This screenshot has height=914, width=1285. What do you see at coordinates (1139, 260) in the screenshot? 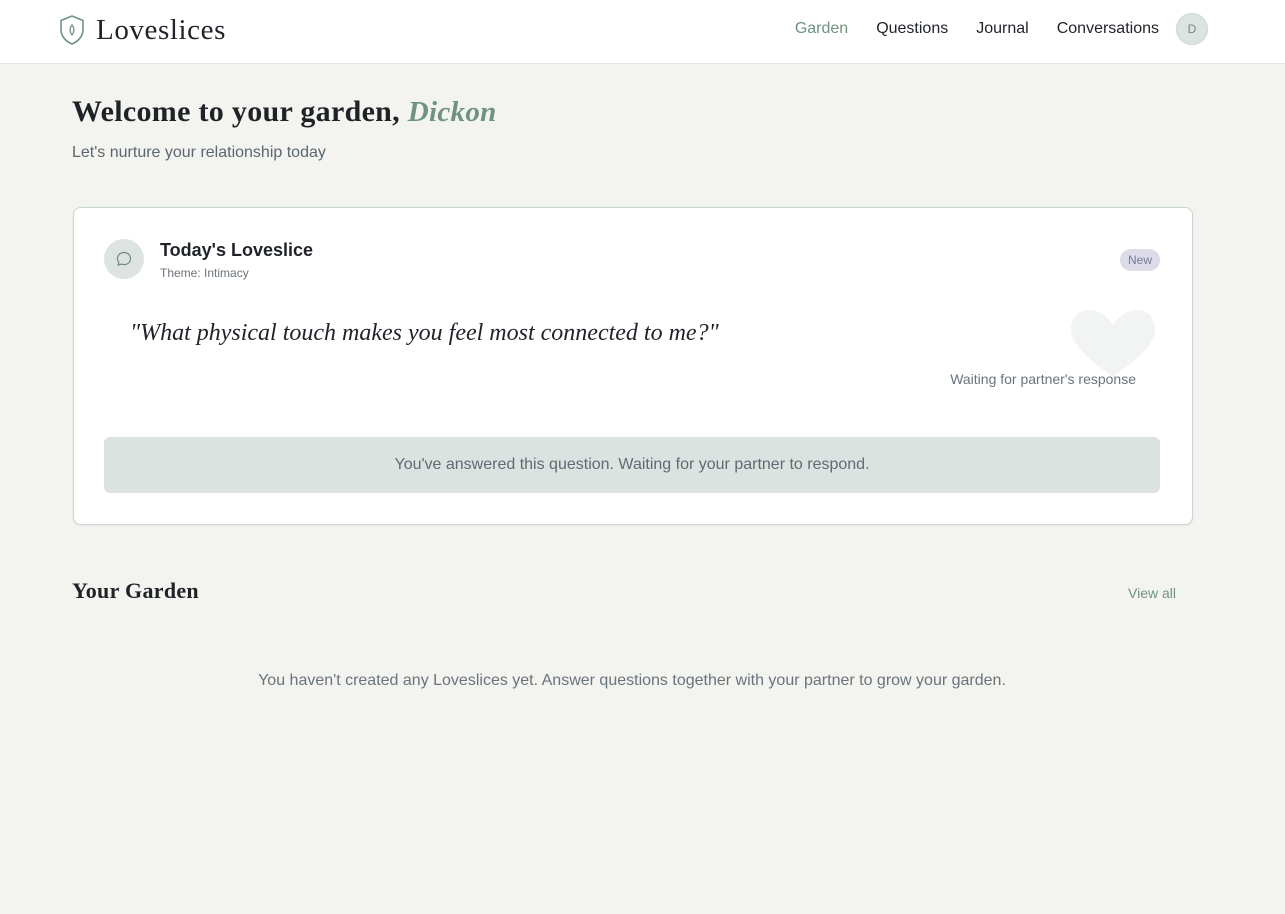
I see `new-badge: New` at bounding box center [1139, 260].